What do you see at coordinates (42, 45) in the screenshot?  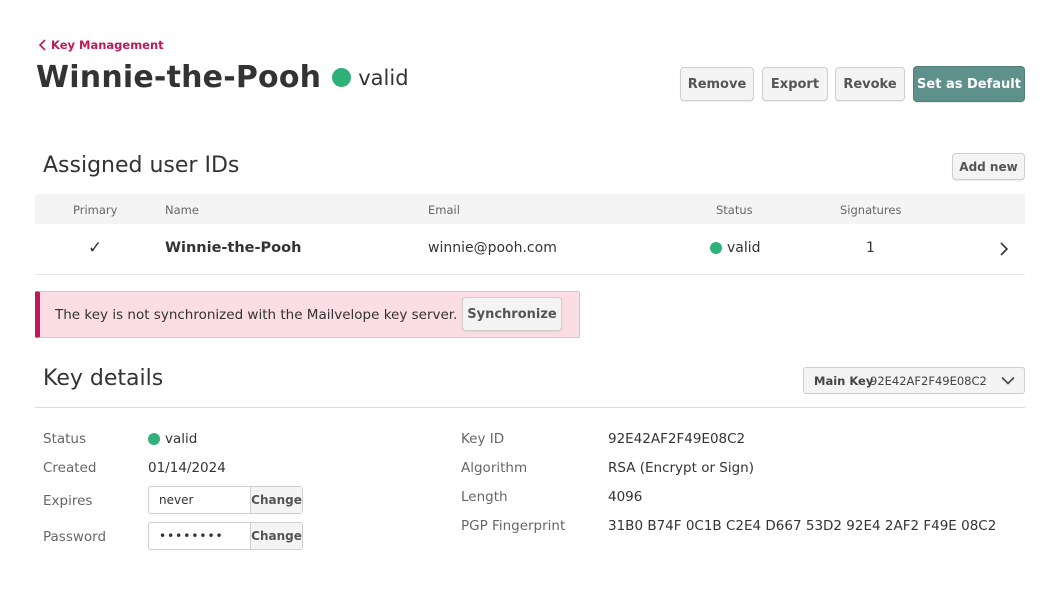 I see `chevron-left-icon` at bounding box center [42, 45].